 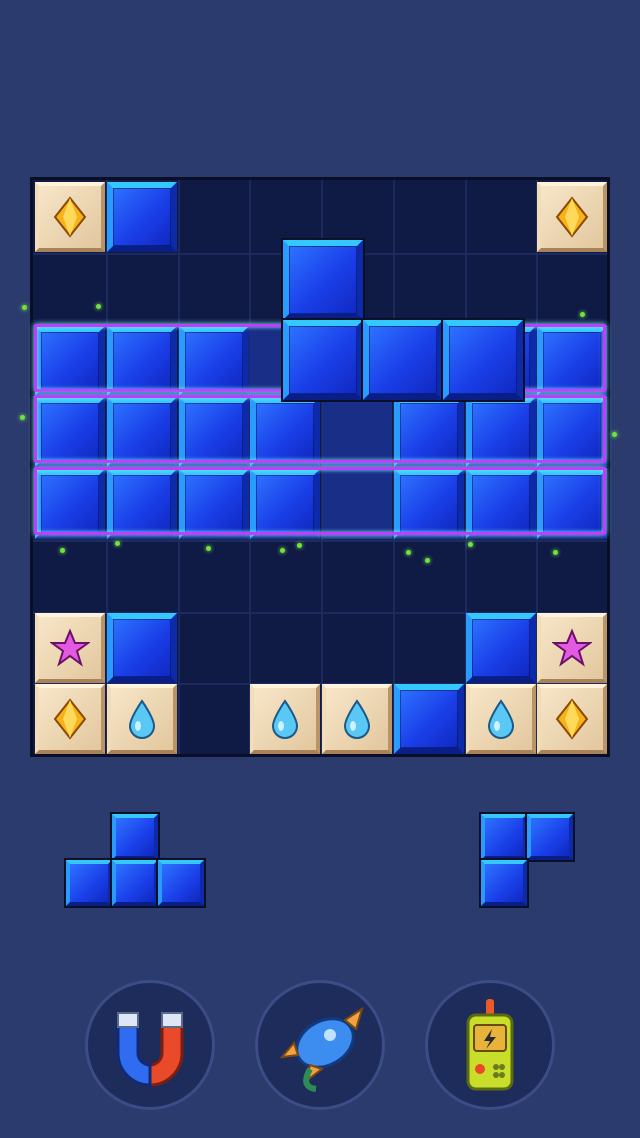 I want to click on rocket-icon, so click(x=321, y=1049).